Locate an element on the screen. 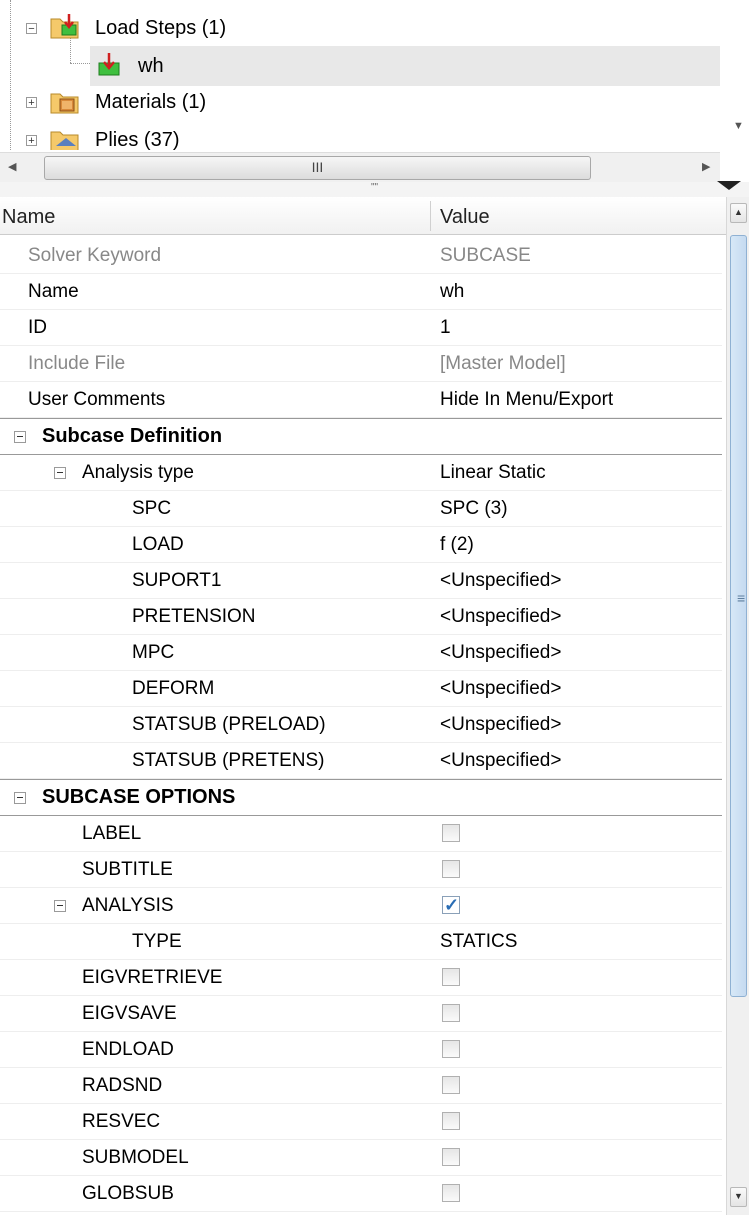 The image size is (749, 1215). resvec-checkbox is located at coordinates (451, 1121).